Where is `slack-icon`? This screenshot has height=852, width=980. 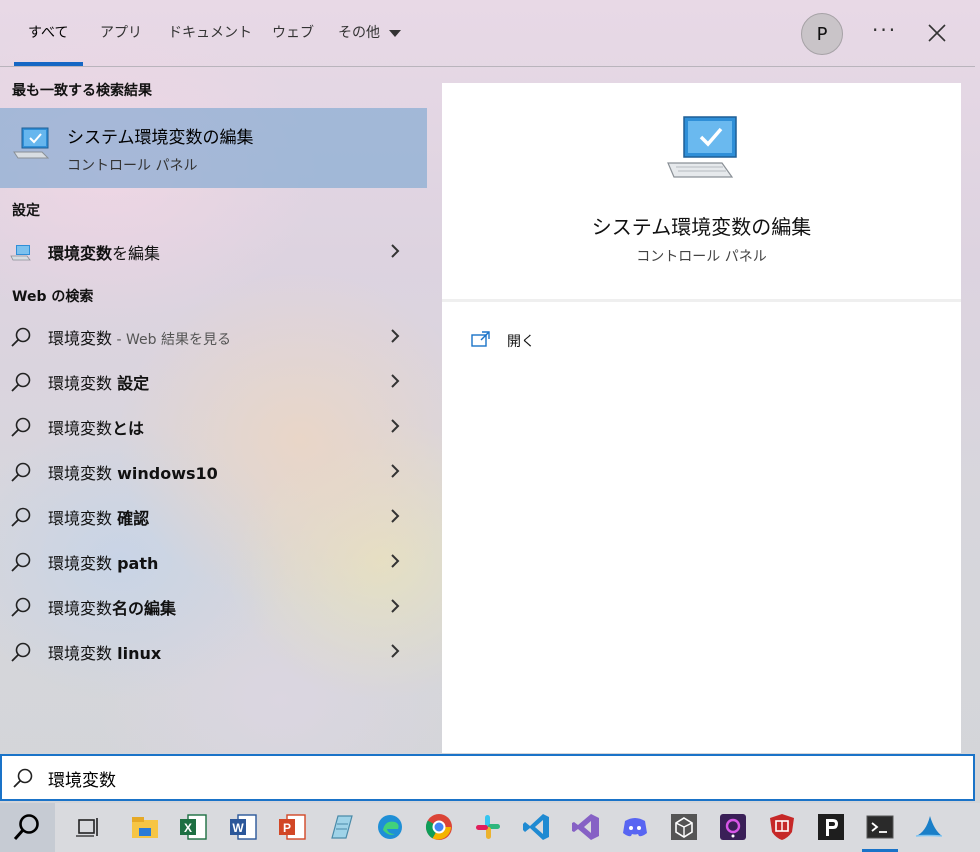 slack-icon is located at coordinates (488, 827).